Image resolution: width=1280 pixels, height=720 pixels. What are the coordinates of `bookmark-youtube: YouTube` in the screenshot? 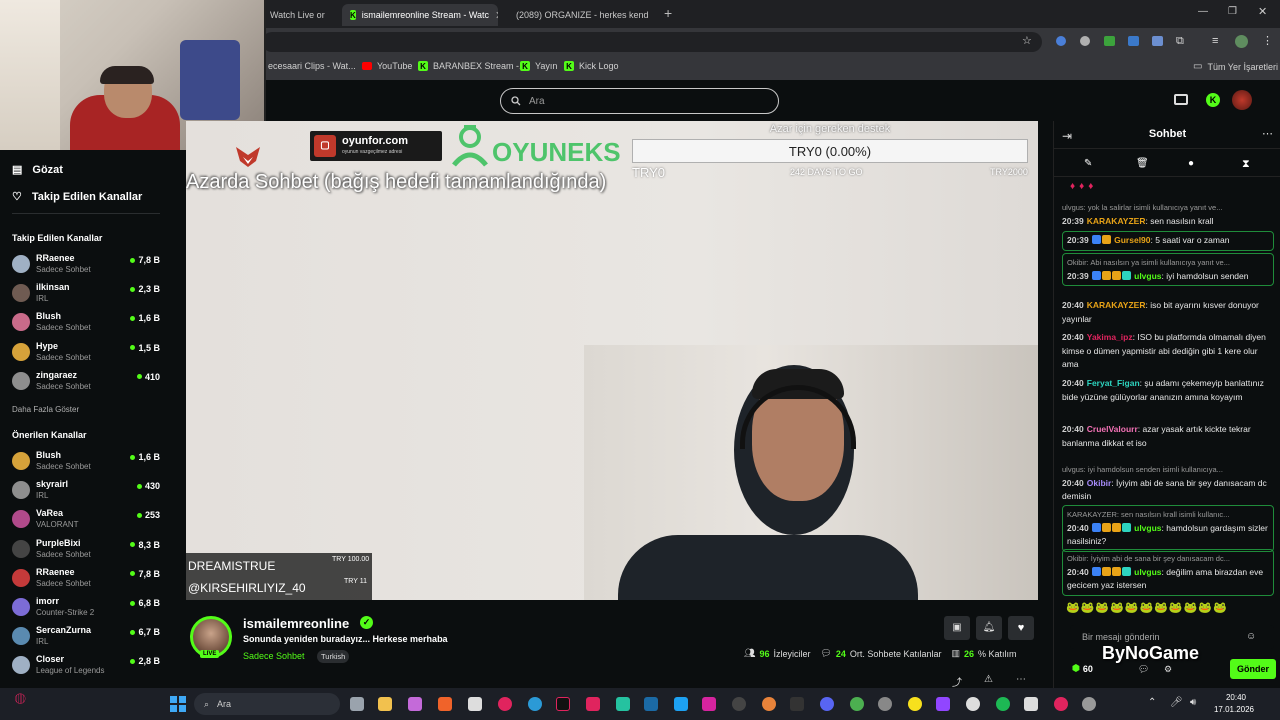 It's located at (387, 66).